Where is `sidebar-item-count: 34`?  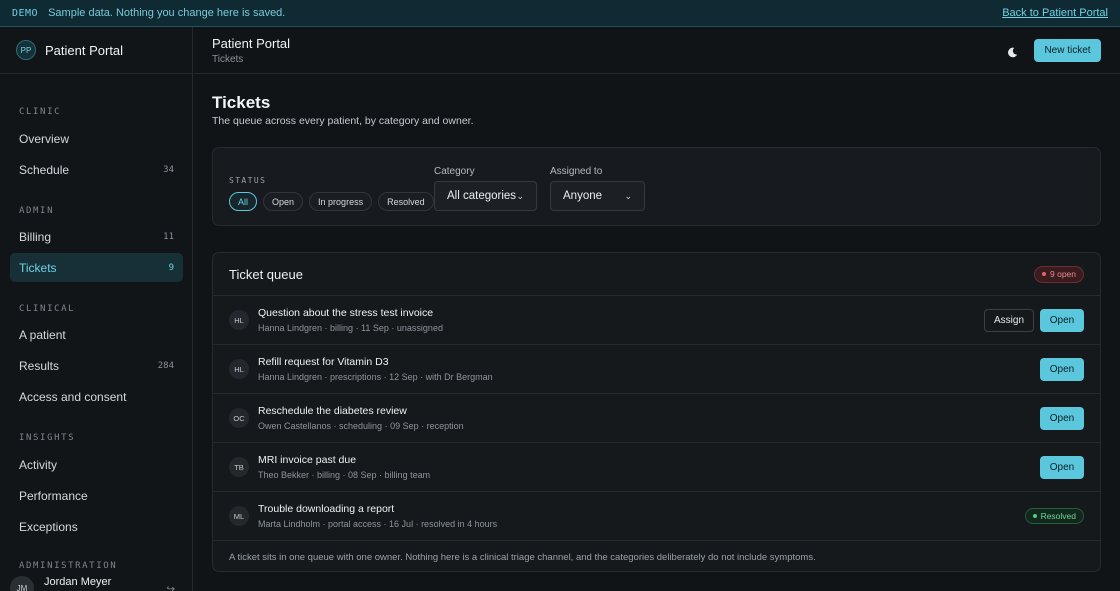
sidebar-item-count: 34 is located at coordinates (168, 169).